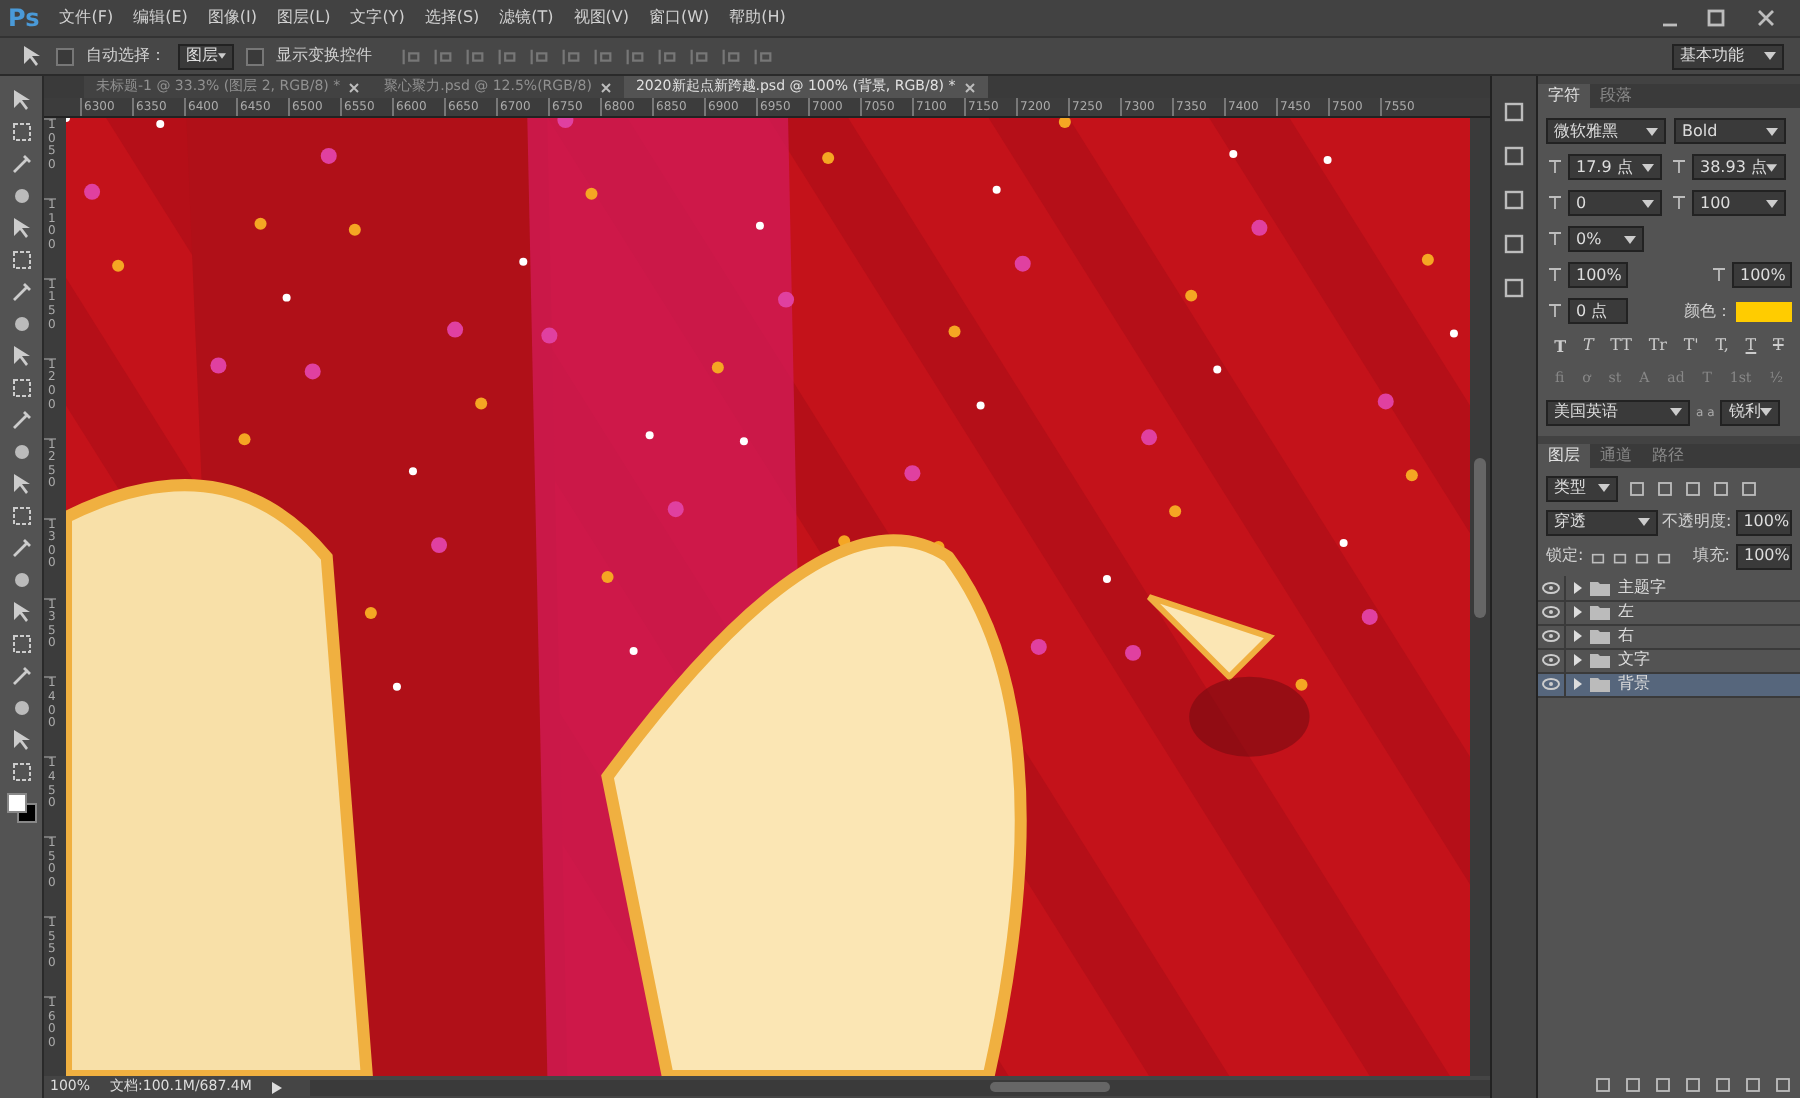  What do you see at coordinates (1564, 455) in the screenshot?
I see `panel-tab: 图层` at bounding box center [1564, 455].